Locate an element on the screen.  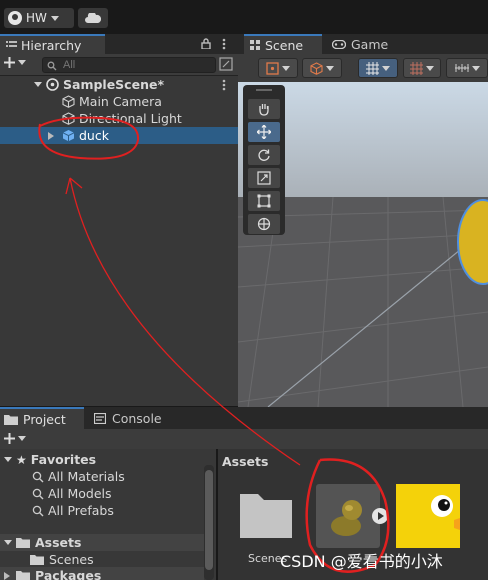
transform-tool-button is located at coordinates (264, 224).